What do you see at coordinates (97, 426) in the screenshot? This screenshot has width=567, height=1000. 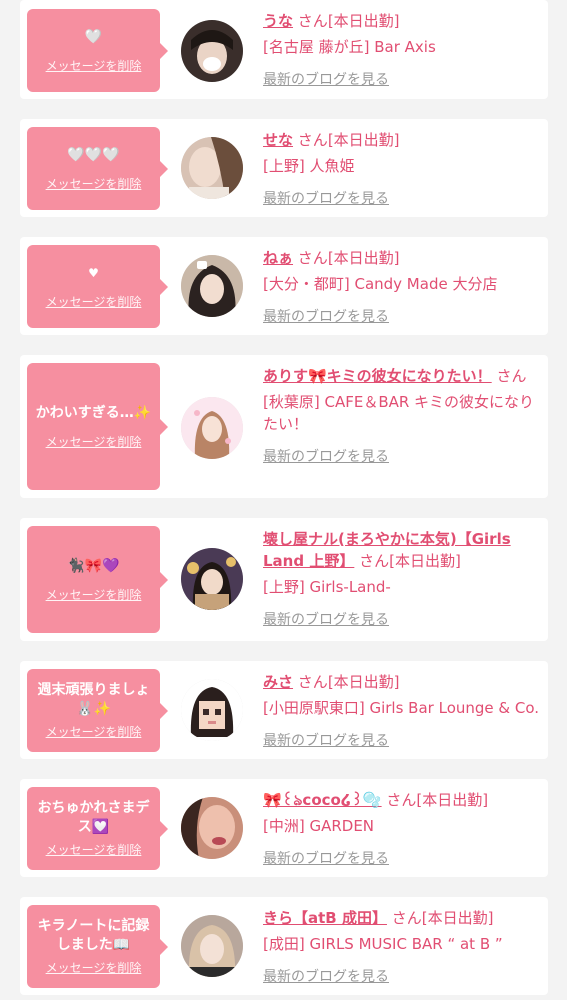 I see `message-bubble: かわいすぎる…✨ メッセージを削除` at bounding box center [97, 426].